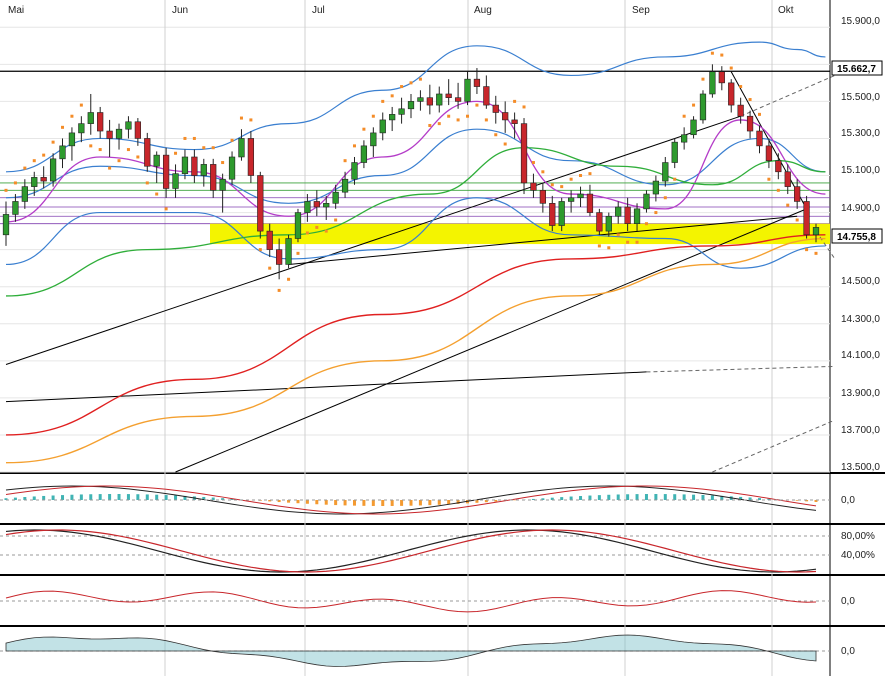 This screenshot has width=885, height=676. Describe the element at coordinates (180, 10) in the screenshot. I see `month-label-jun: Jun` at that location.